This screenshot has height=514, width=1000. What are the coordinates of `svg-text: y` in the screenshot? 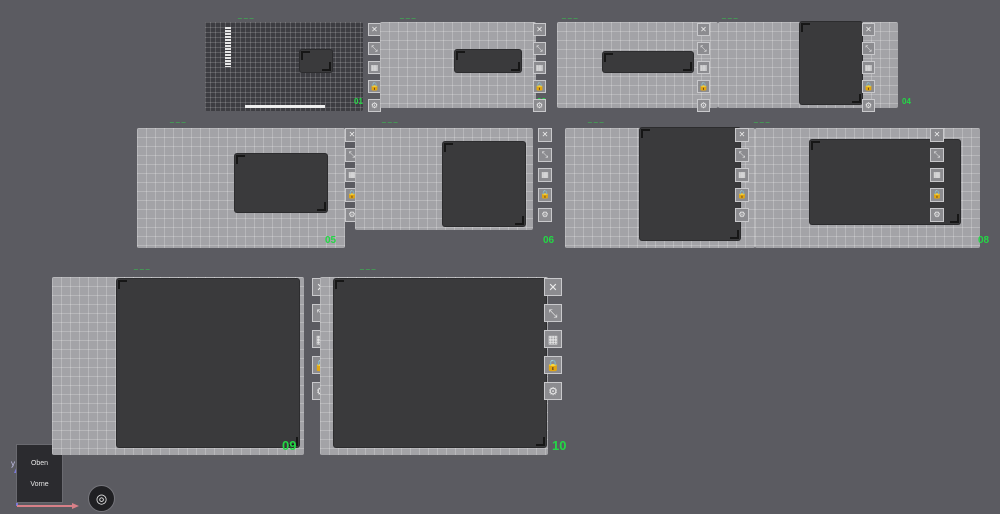 It's located at (13, 463).